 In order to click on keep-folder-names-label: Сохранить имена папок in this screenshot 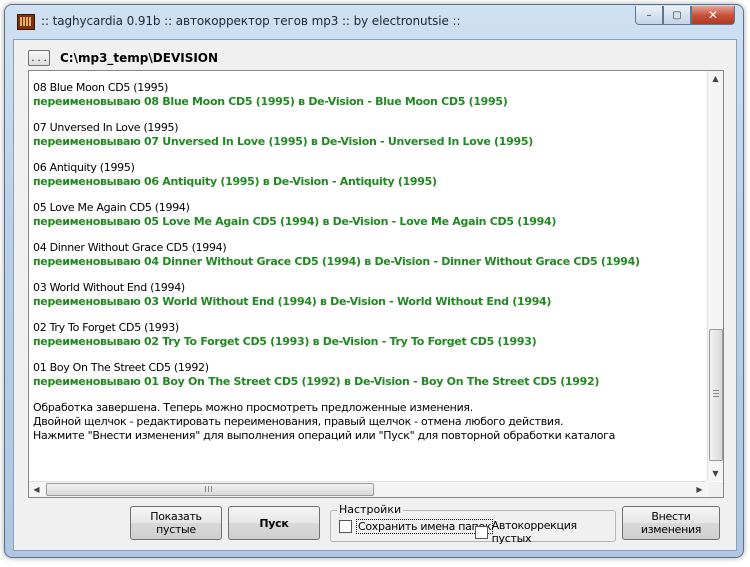, I will do `click(425, 526)`.